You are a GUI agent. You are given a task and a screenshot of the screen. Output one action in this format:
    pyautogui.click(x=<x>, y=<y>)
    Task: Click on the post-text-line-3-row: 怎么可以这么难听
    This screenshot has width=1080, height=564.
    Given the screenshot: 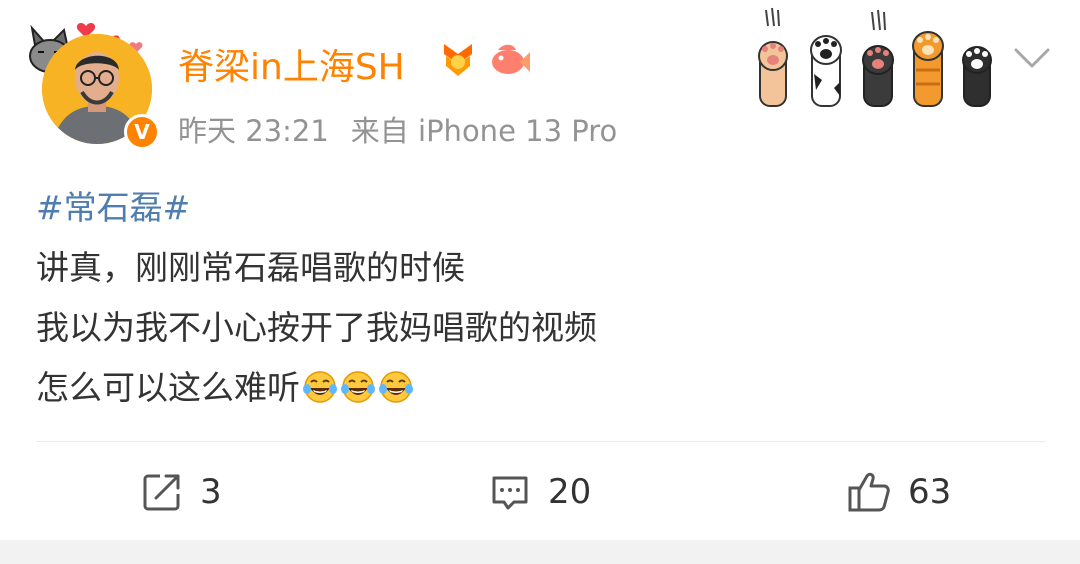 What is the action you would take?
    pyautogui.click(x=536, y=388)
    